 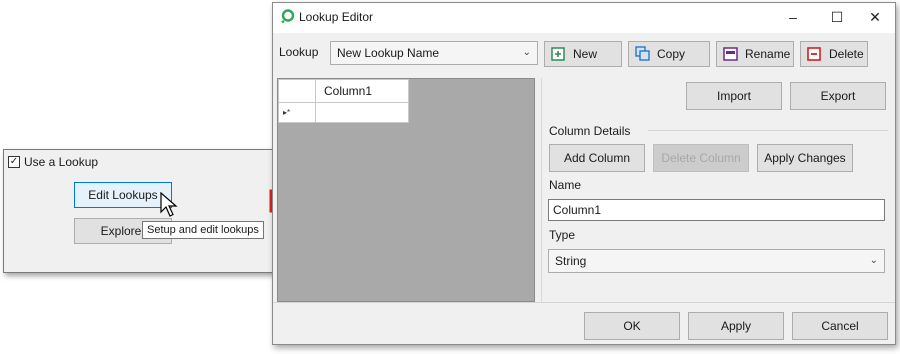 I want to click on grid-new-row-marker: ▸*, so click(x=297, y=112).